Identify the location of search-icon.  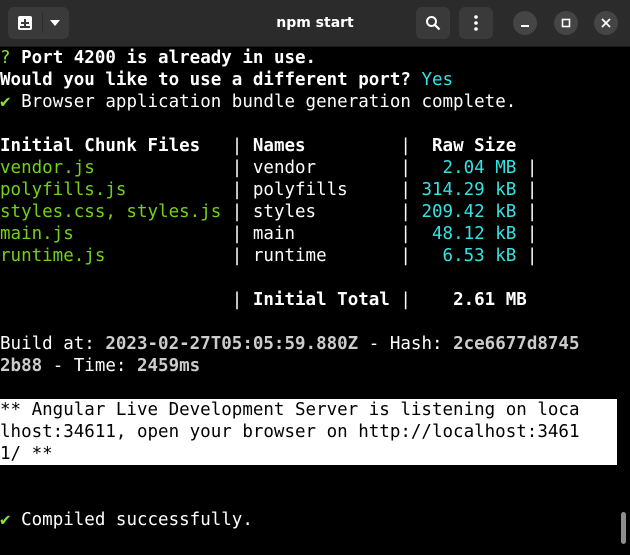
(433, 23).